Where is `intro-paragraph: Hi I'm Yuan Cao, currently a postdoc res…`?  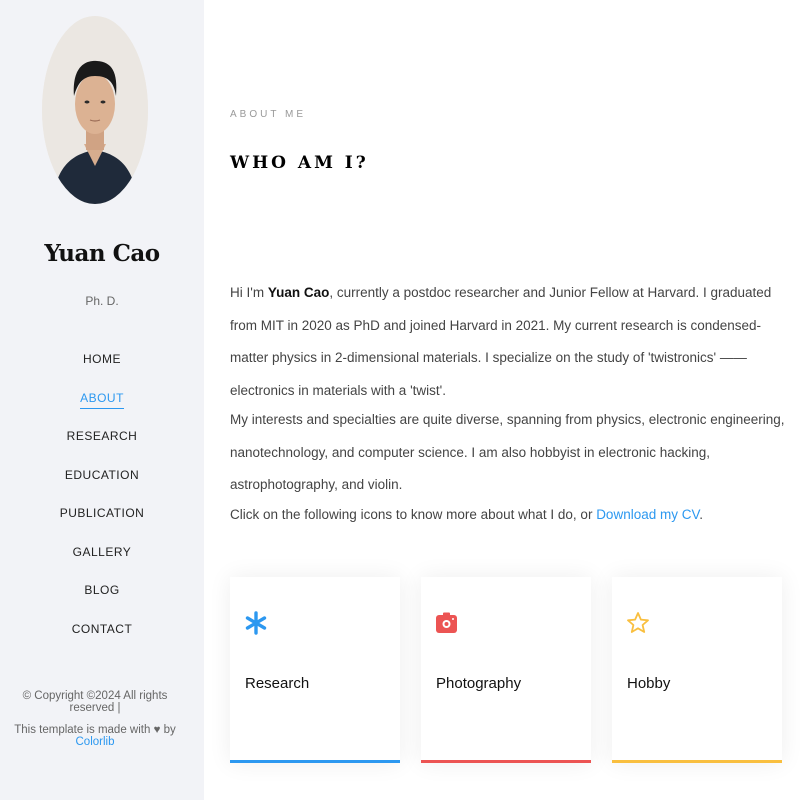 intro-paragraph: Hi I'm Yuan Cao, currently a postdoc res… is located at coordinates (508, 342).